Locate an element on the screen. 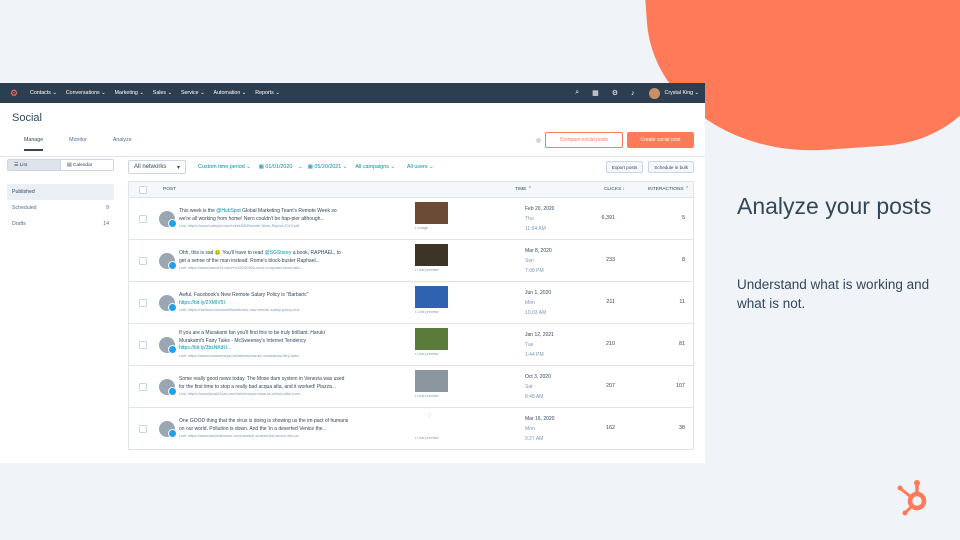  view-toggle: ☰ List ▤ Calendar is located at coordinates (60, 165).